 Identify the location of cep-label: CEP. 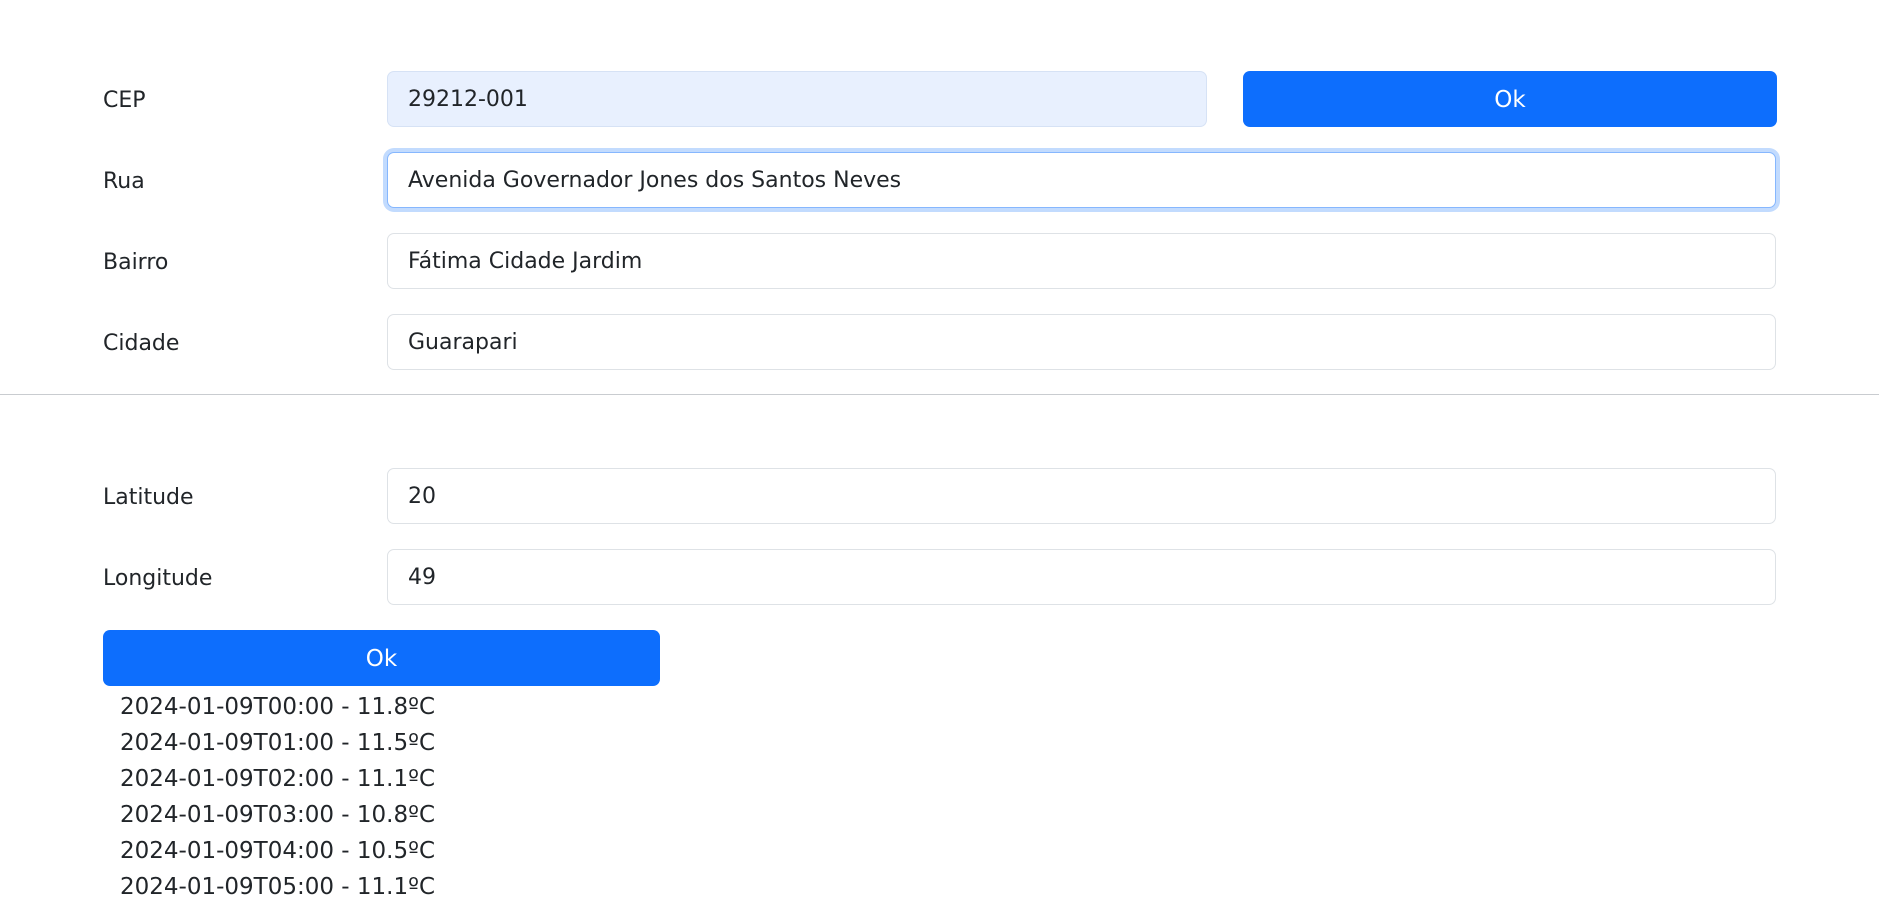
(124, 100).